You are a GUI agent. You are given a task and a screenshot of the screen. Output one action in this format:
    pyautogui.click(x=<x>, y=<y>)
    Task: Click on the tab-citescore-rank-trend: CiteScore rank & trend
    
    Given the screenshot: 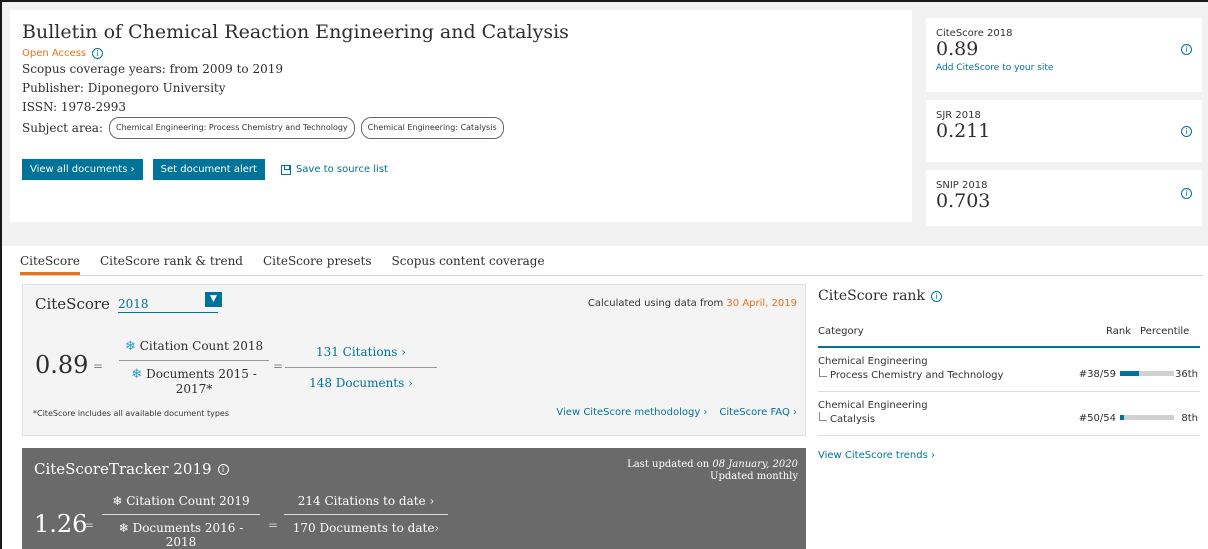 What is the action you would take?
    pyautogui.click(x=171, y=264)
    